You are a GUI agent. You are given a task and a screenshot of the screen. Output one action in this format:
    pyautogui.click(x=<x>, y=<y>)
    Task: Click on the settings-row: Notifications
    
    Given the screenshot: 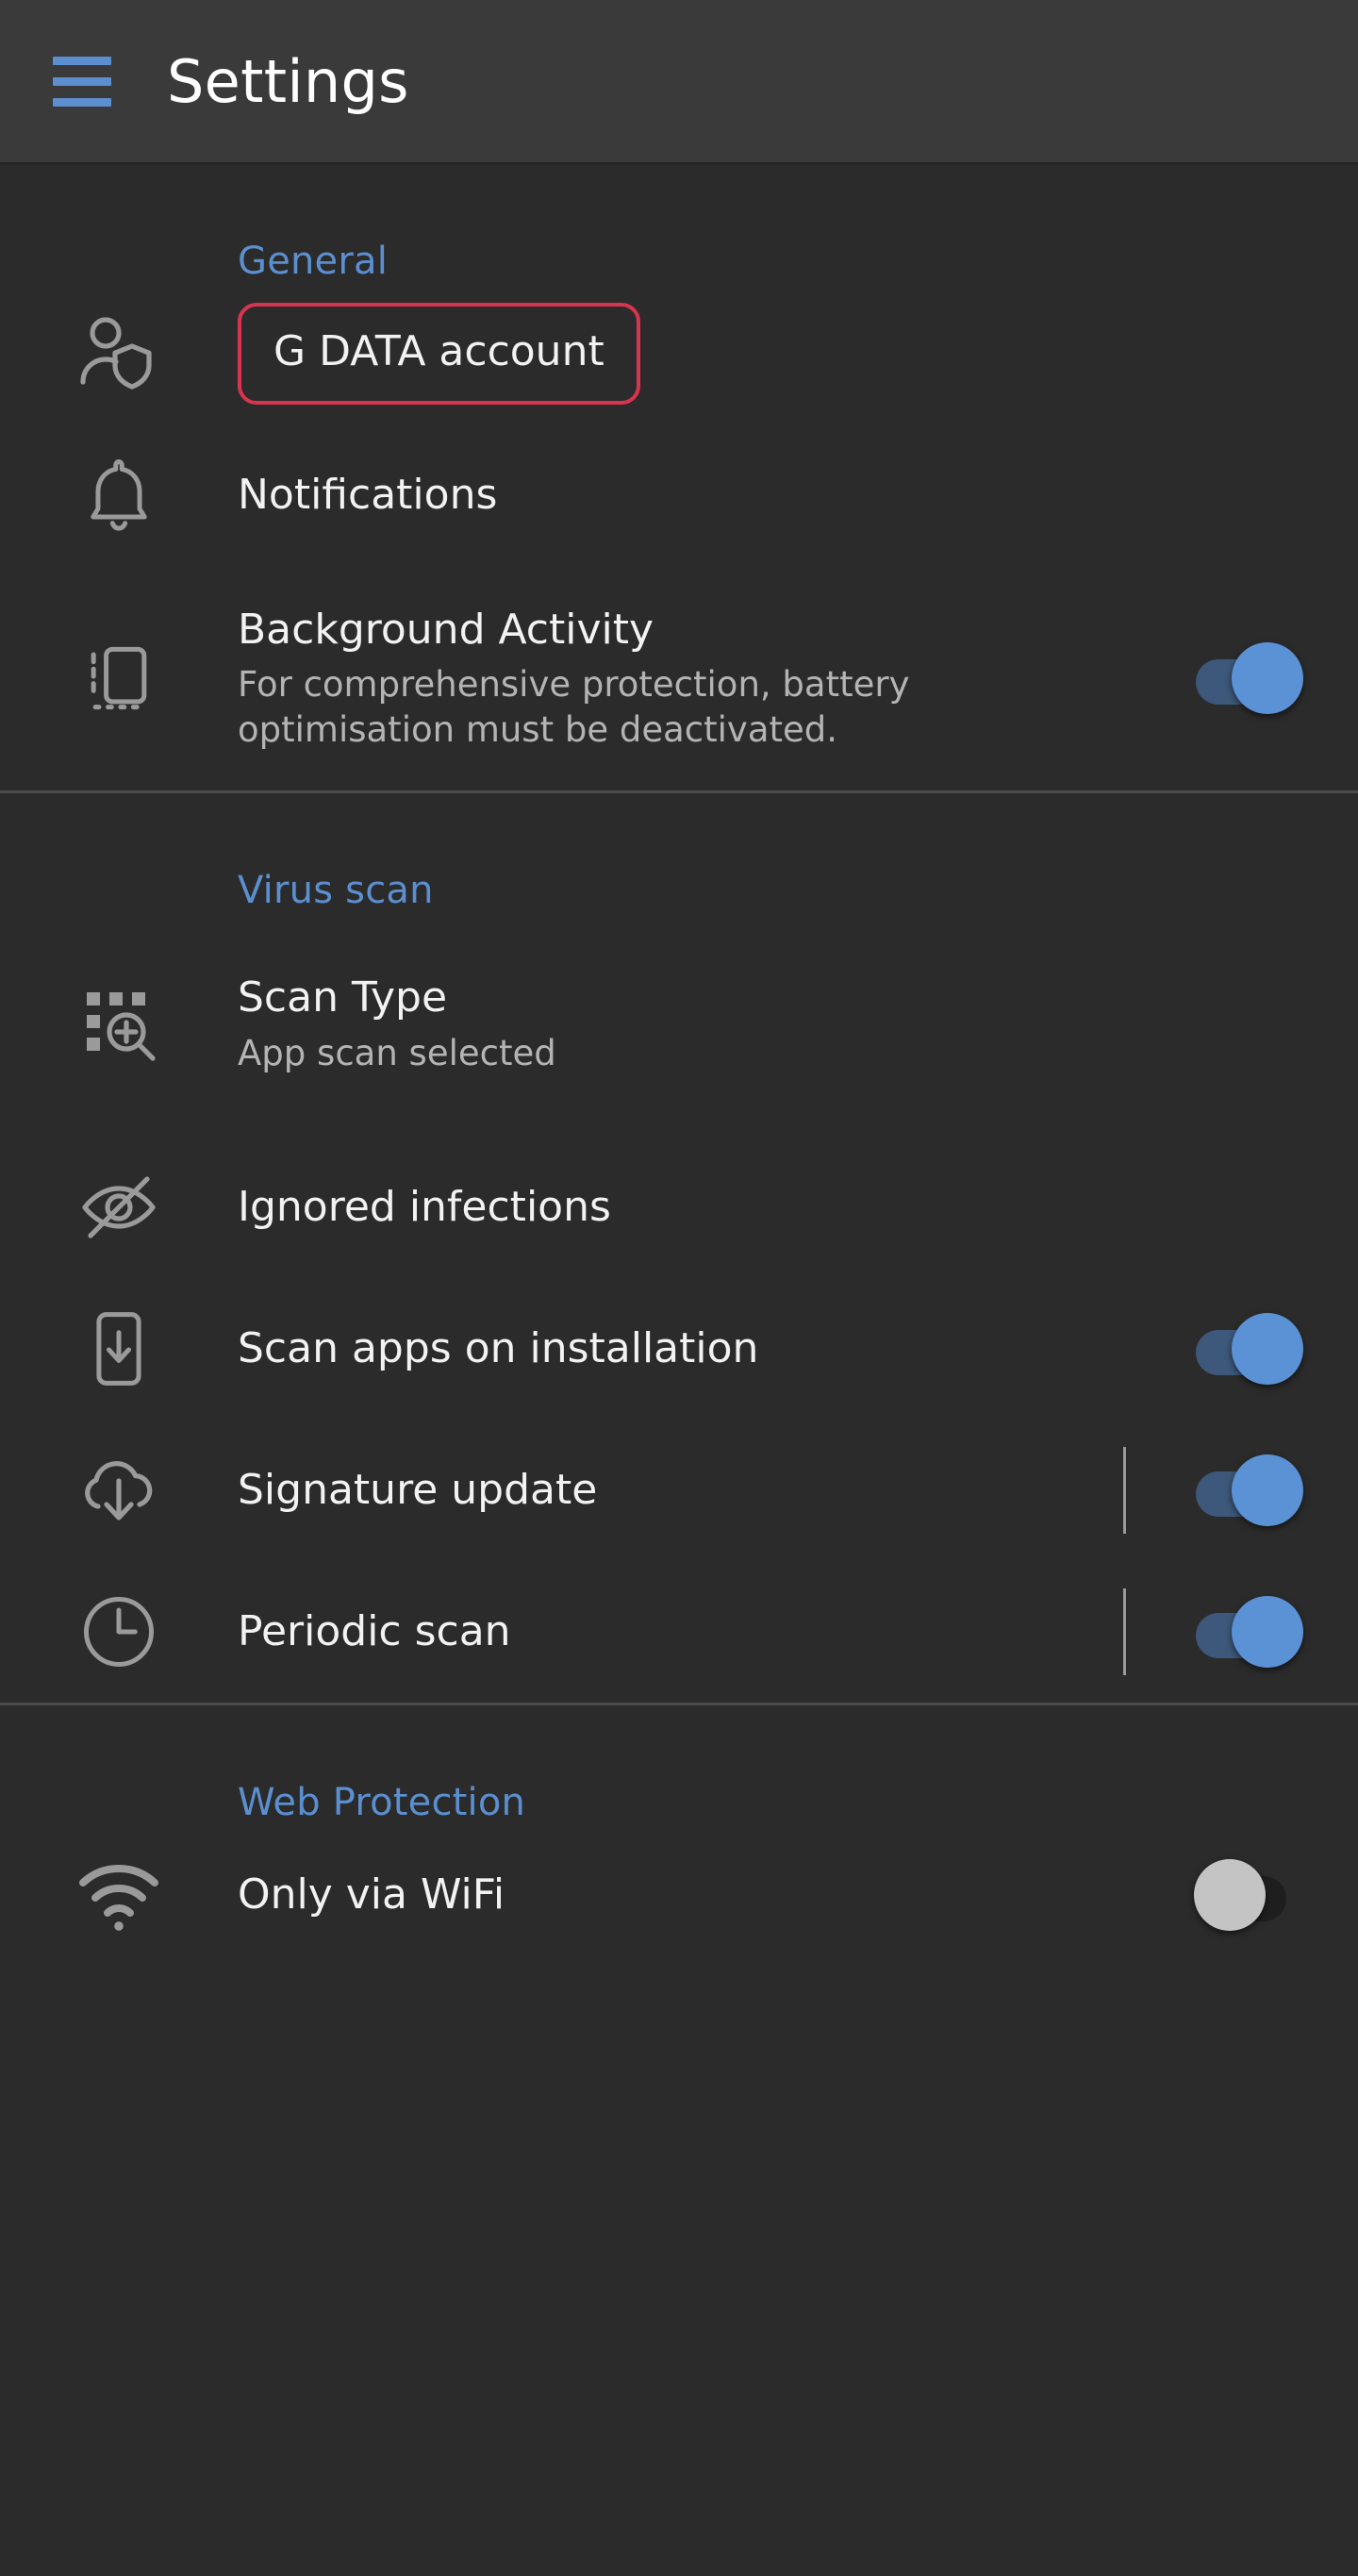 What is the action you would take?
    pyautogui.click(x=679, y=495)
    